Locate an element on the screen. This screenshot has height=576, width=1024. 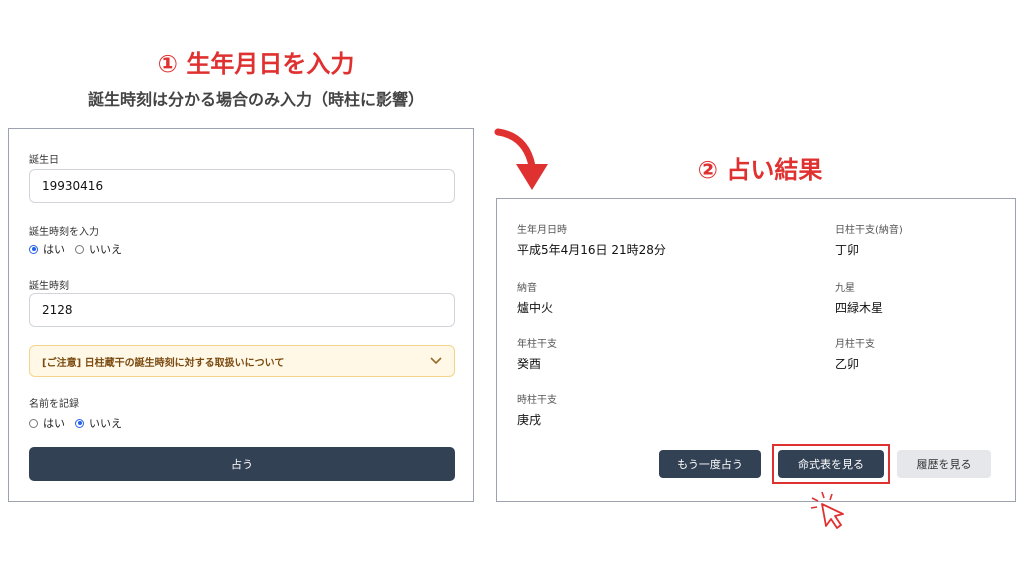
birthtime-toggle-label: 誕生時刻を入力 is located at coordinates (64, 232).